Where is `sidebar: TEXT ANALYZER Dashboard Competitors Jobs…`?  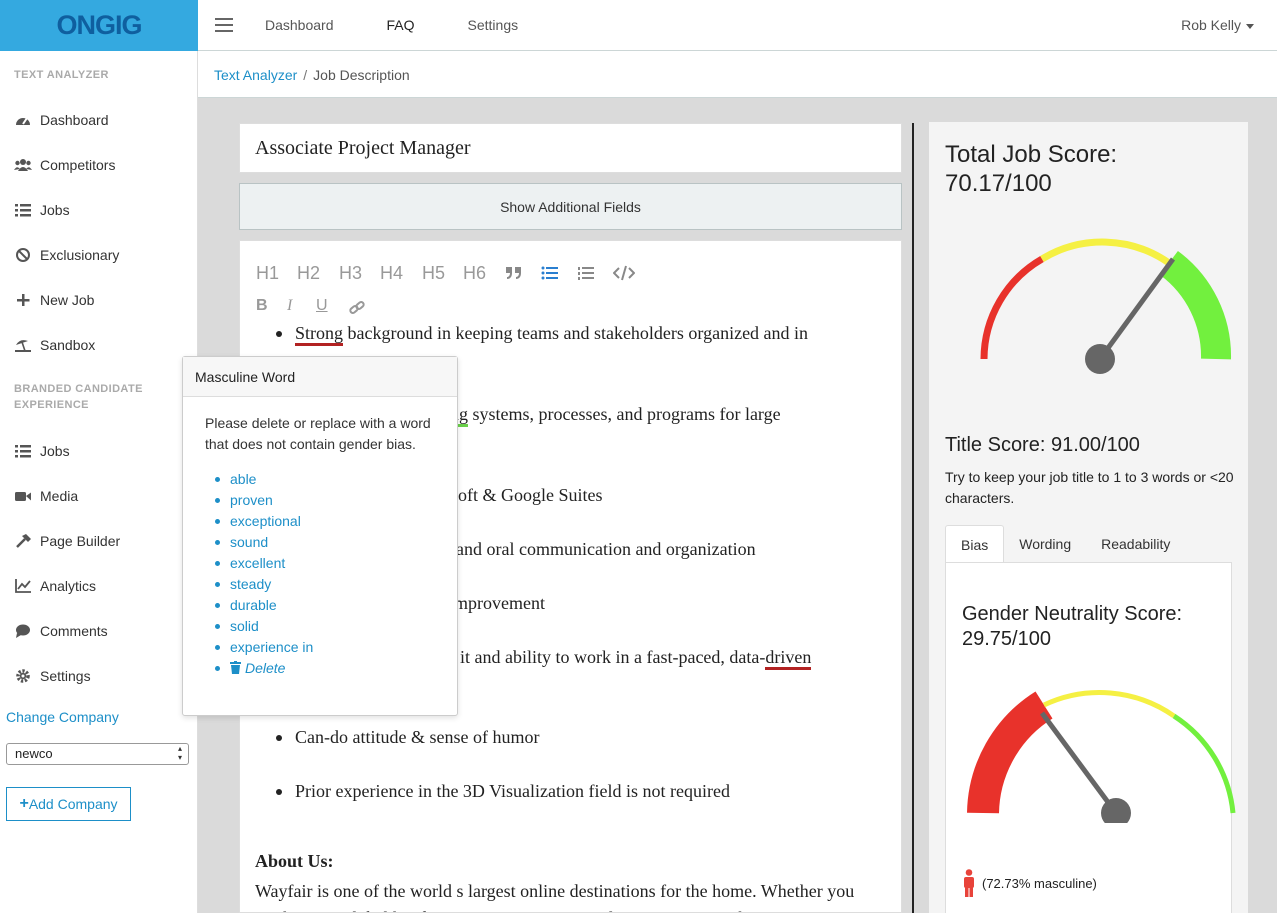 sidebar: TEXT ANALYZER Dashboard Competitors Jobs… is located at coordinates (99, 482).